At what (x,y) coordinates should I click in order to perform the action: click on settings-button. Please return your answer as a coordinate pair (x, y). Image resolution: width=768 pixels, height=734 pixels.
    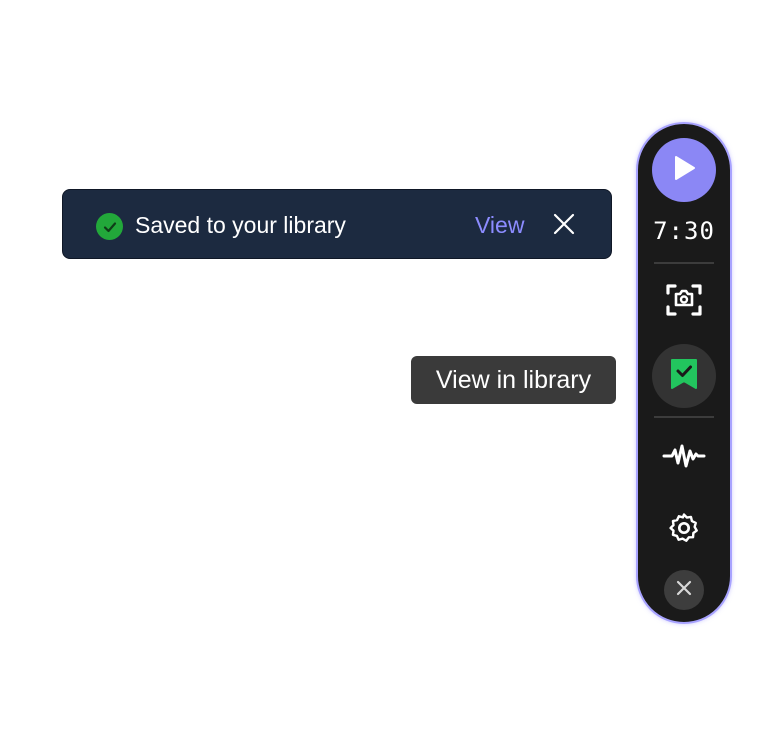
    Looking at the image, I should click on (684, 530).